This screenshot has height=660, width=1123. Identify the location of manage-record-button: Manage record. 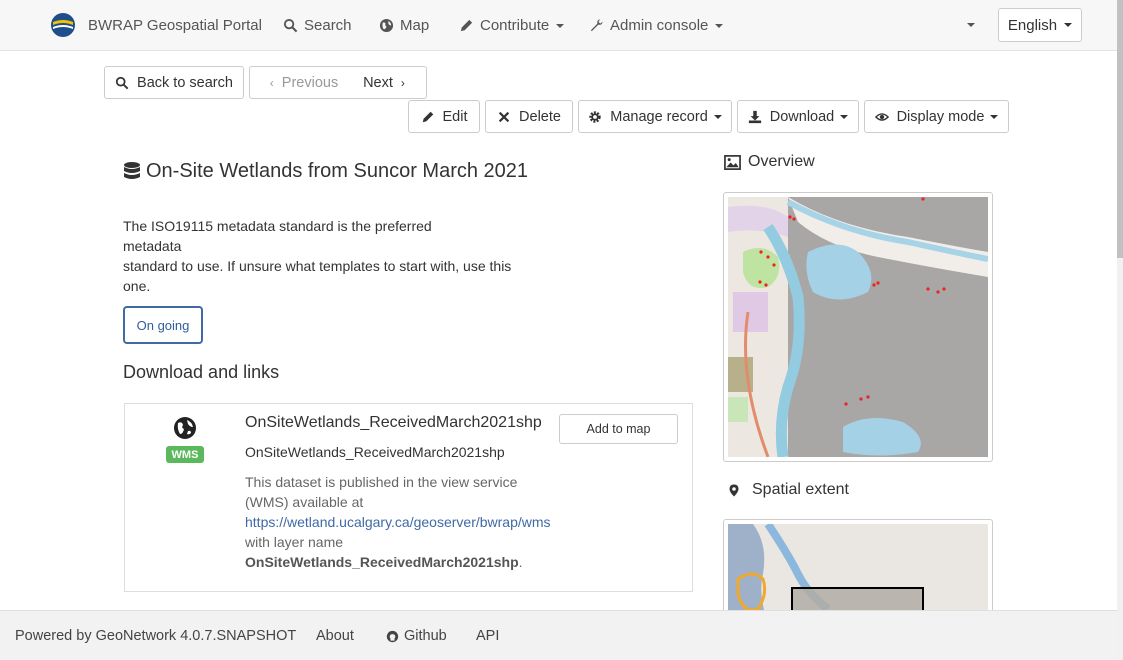
(655, 116).